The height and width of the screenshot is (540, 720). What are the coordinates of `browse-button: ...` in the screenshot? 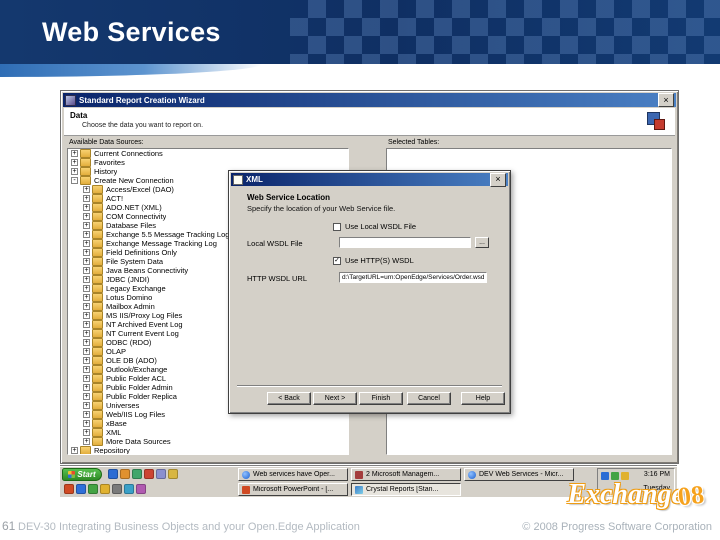 It's located at (482, 242).